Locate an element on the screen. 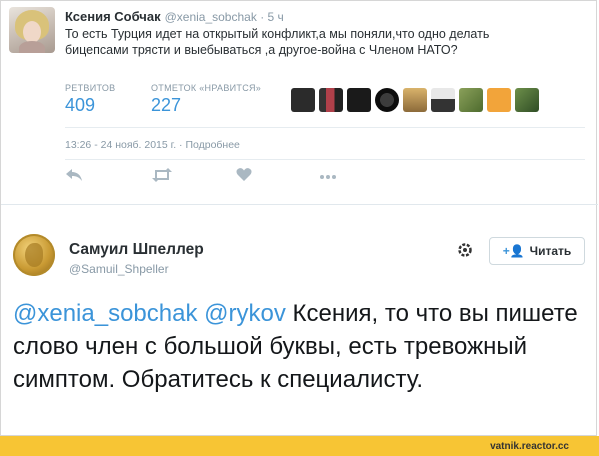 The height and width of the screenshot is (456, 599). mention-link: @xenia_sobchak is located at coordinates (105, 313).